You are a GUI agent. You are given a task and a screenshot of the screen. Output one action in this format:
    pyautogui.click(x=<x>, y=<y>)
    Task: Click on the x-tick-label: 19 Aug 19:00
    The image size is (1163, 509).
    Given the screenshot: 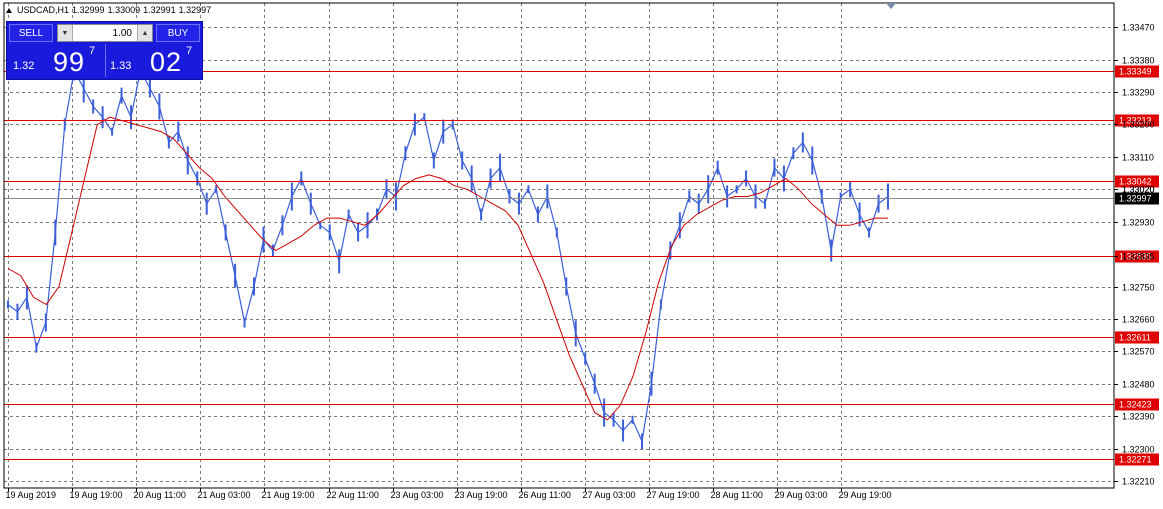 What is the action you would take?
    pyautogui.click(x=96, y=495)
    